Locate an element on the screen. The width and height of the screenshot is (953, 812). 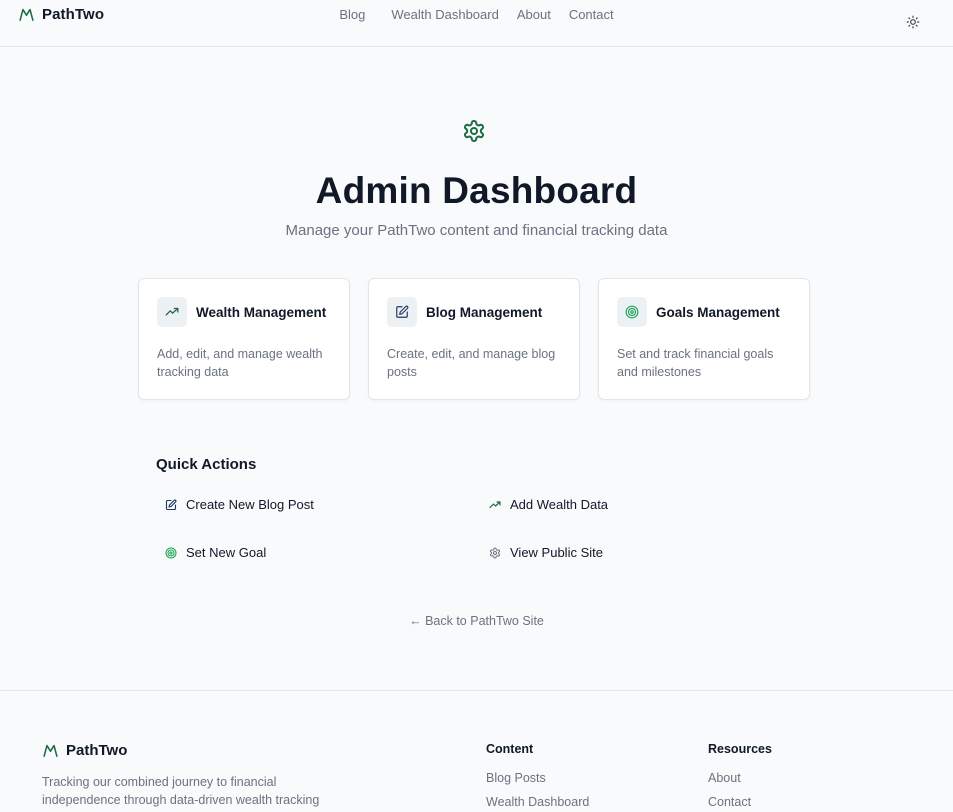
action-label: Set New Goal is located at coordinates (226, 552).